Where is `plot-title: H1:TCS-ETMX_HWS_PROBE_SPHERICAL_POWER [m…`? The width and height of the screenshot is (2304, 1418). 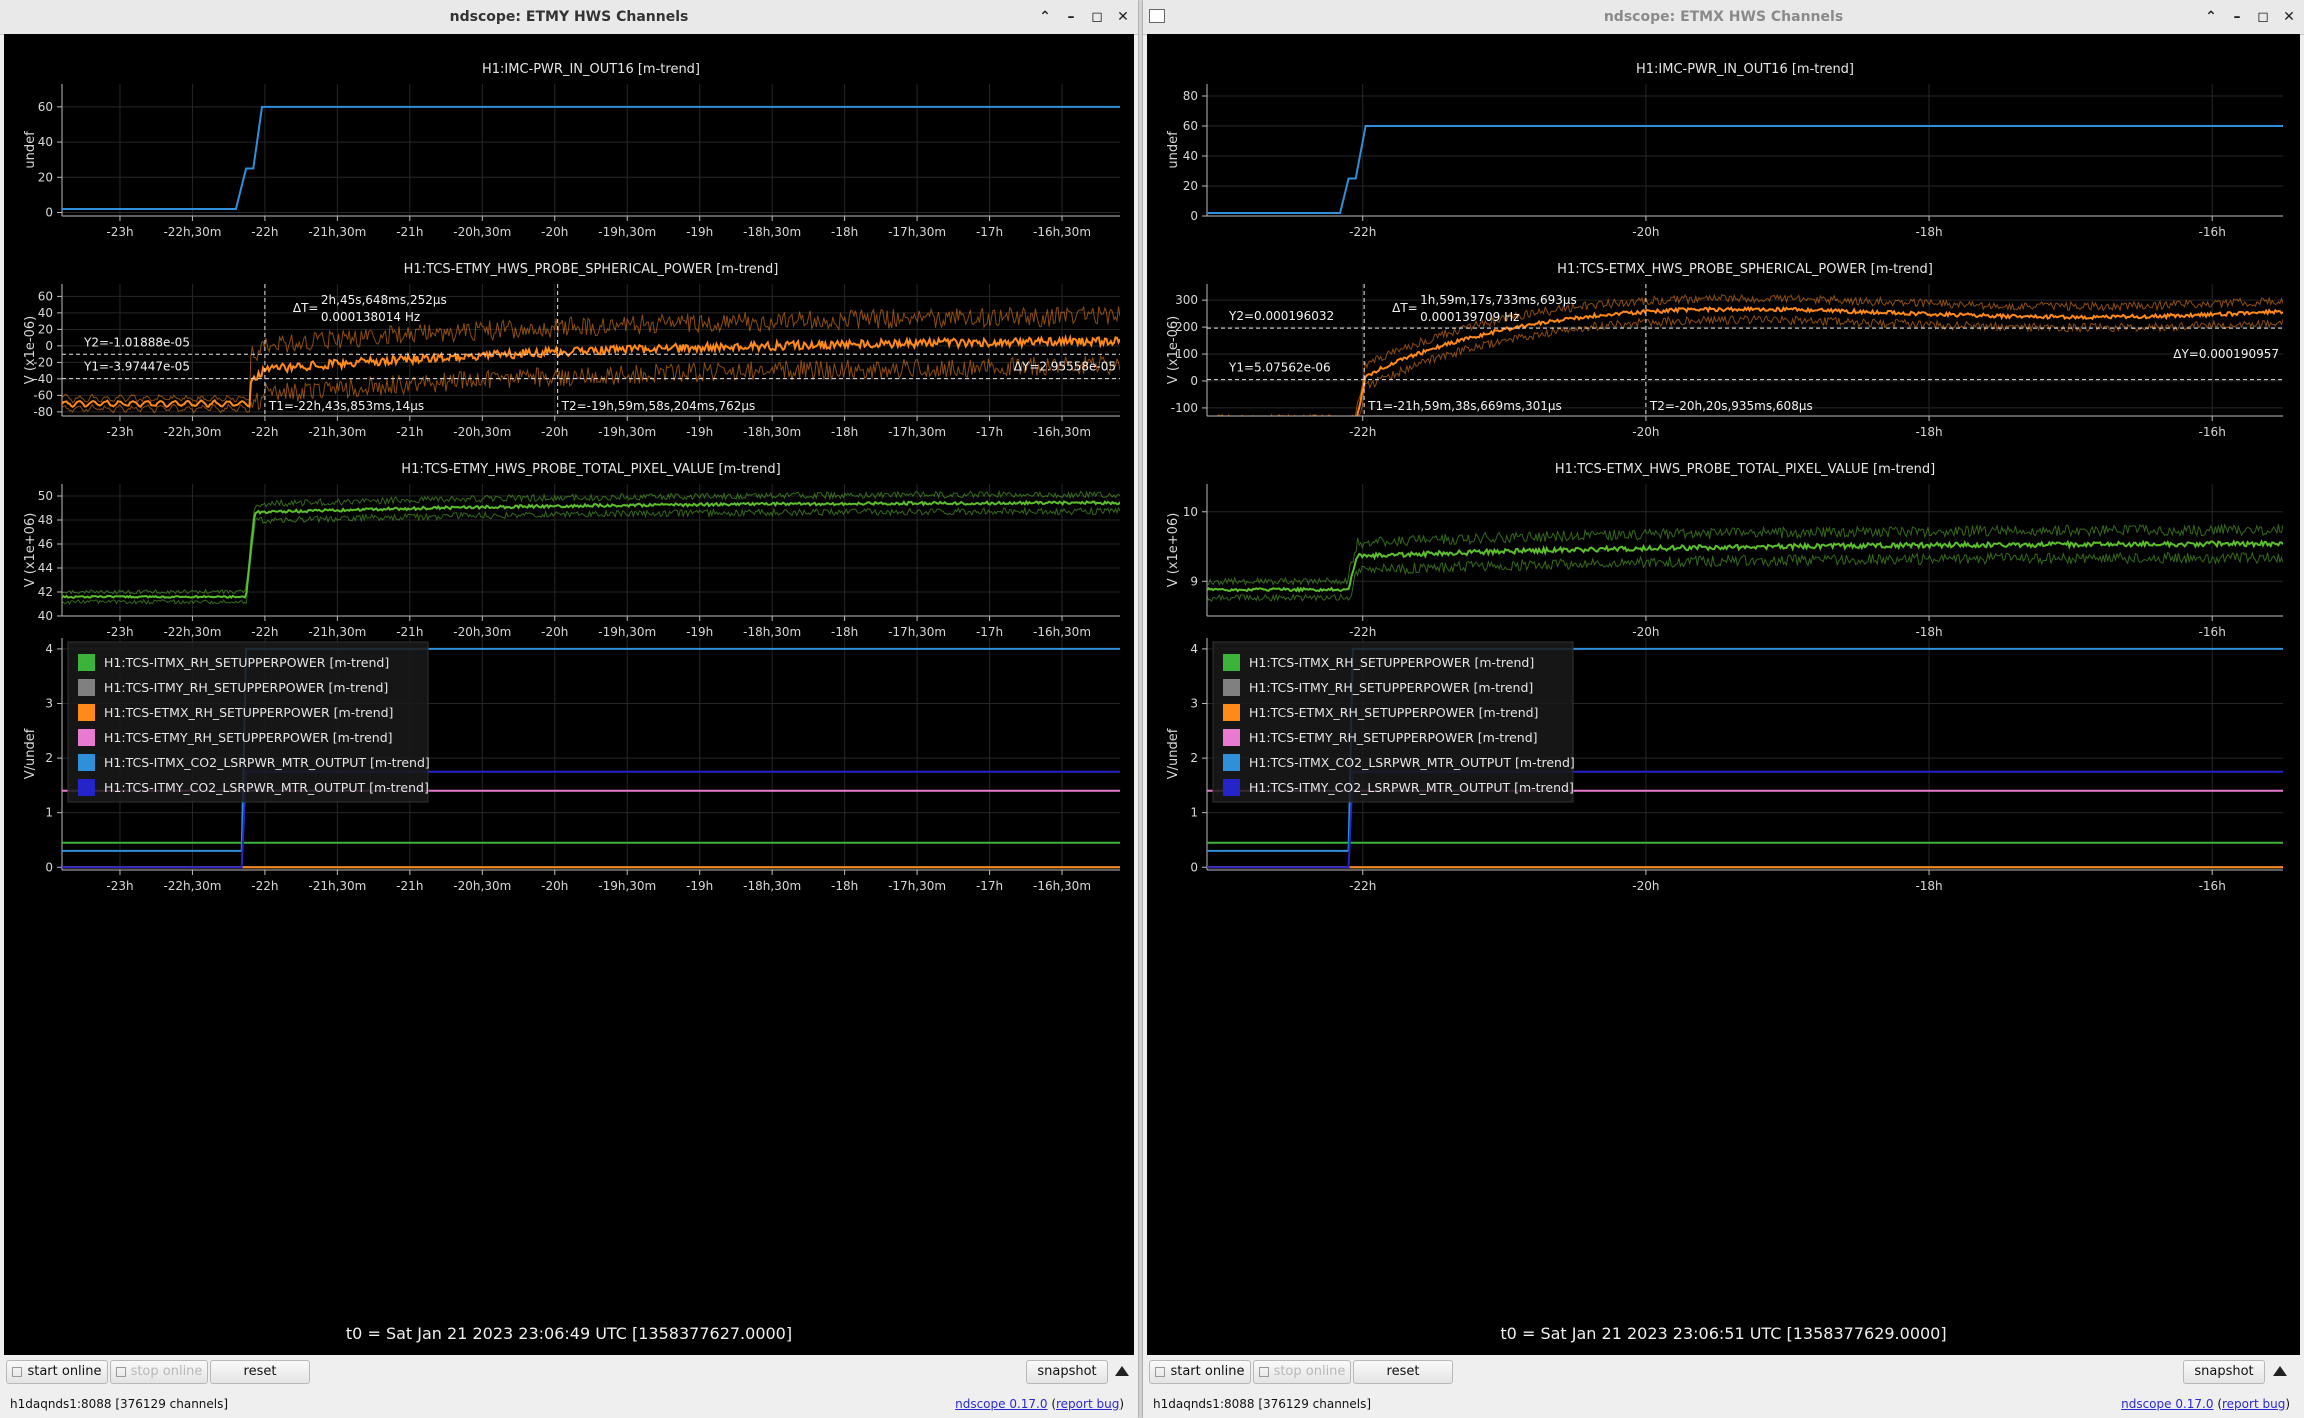 plot-title: H1:TCS-ETMX_HWS_PROBE_SPHERICAL_POWER [m… is located at coordinates (1745, 269).